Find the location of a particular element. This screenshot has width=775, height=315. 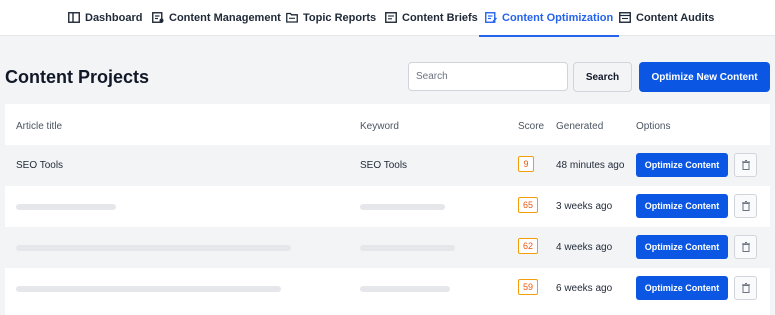

tab-label: Content Optimization is located at coordinates (558, 17).